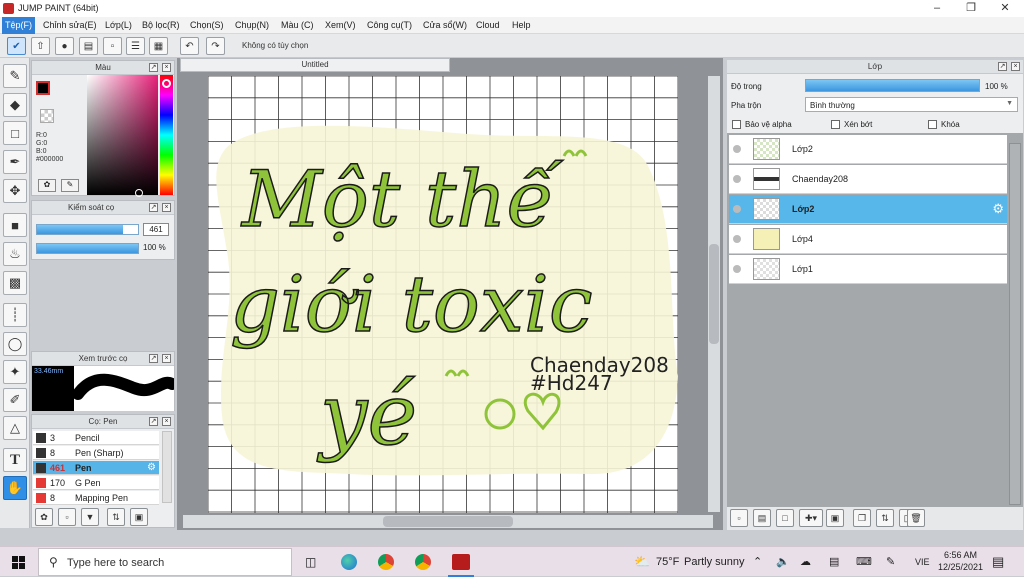 Image resolution: width=1024 pixels, height=577 pixels. What do you see at coordinates (139, 193) in the screenshot?
I see `color-picker-marker` at bounding box center [139, 193].